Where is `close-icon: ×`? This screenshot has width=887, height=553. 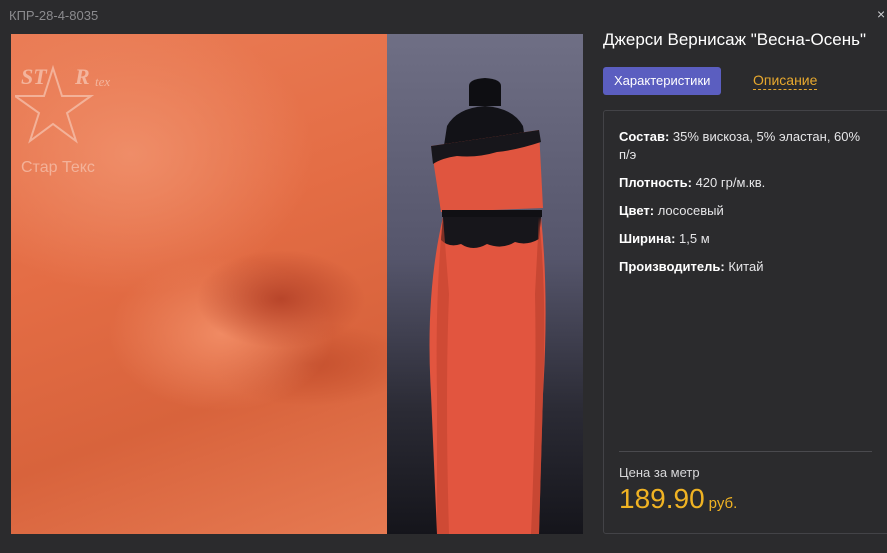
close-icon: × is located at coordinates (882, 14).